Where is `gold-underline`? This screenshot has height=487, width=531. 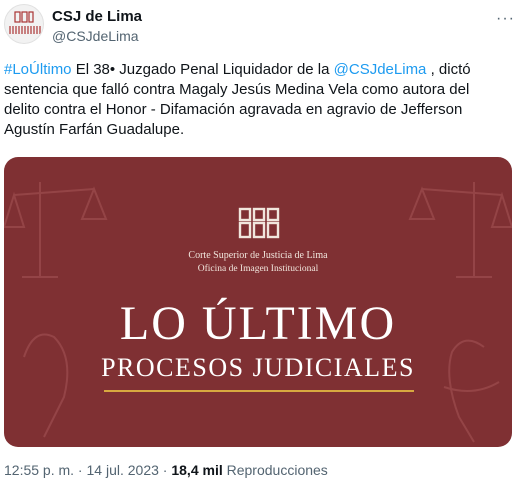
gold-underline is located at coordinates (259, 391).